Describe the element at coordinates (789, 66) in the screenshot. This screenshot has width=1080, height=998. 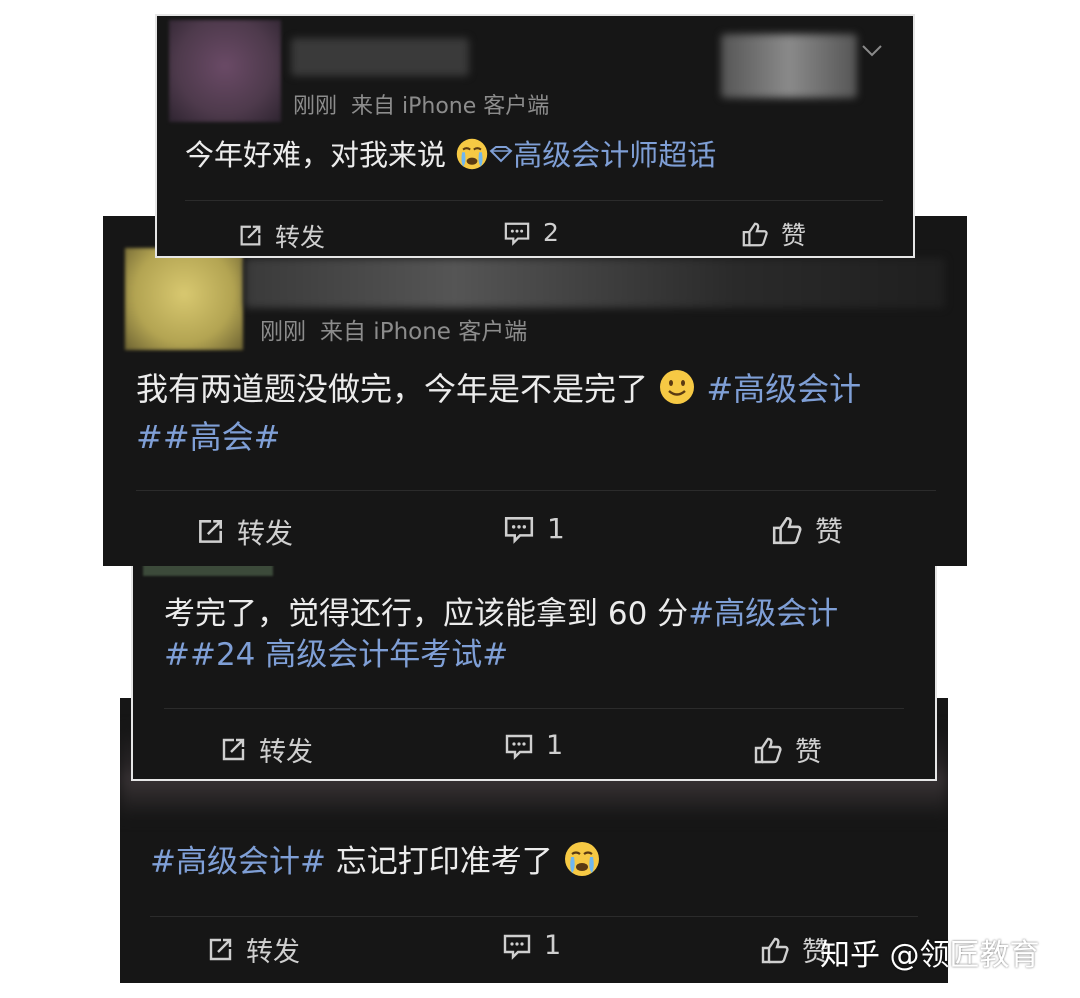
I see `follow-button-blurred` at that location.